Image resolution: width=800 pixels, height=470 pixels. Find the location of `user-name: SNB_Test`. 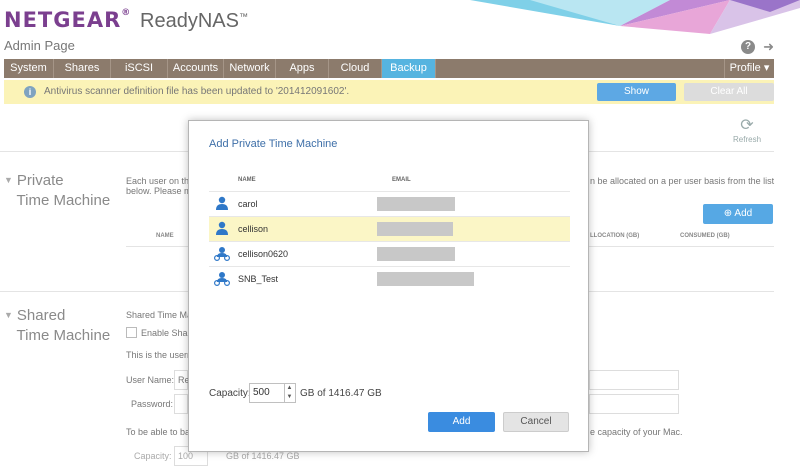

user-name: SNB_Test is located at coordinates (258, 279).